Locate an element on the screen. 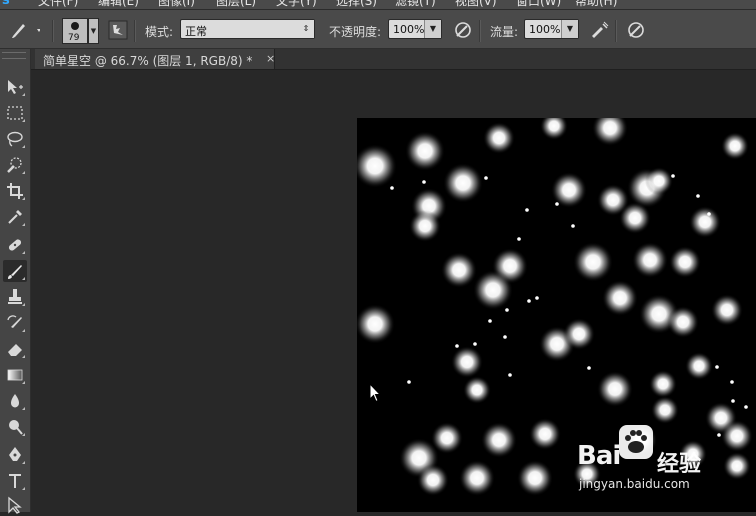  dodge-tool-icon is located at coordinates (15, 427).